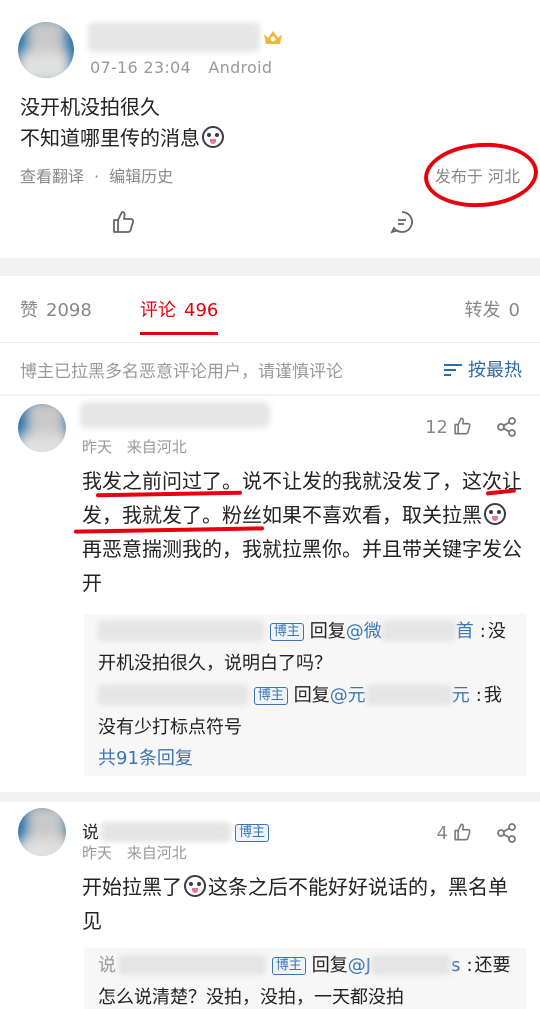 Image resolution: width=540 pixels, height=1009 pixels. I want to click on vip-crown-icon, so click(273, 37).